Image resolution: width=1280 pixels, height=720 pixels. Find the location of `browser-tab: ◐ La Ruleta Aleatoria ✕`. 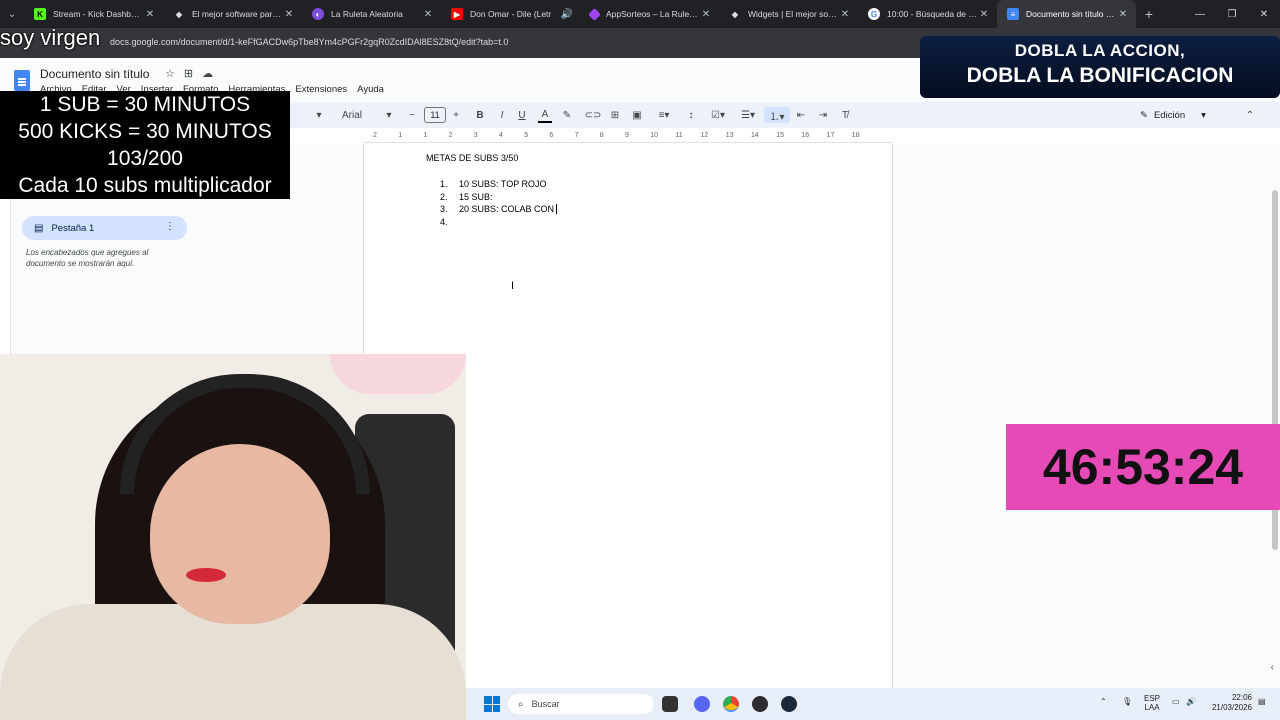

browser-tab: ◐ La Ruleta Aleatoria ✕ is located at coordinates (371, 14).